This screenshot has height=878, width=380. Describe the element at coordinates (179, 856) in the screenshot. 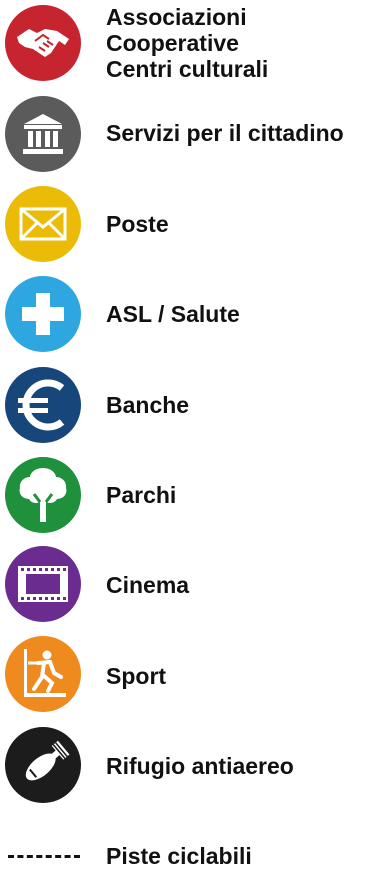

I see `legend-label-piste: Piste ciclabili` at that location.